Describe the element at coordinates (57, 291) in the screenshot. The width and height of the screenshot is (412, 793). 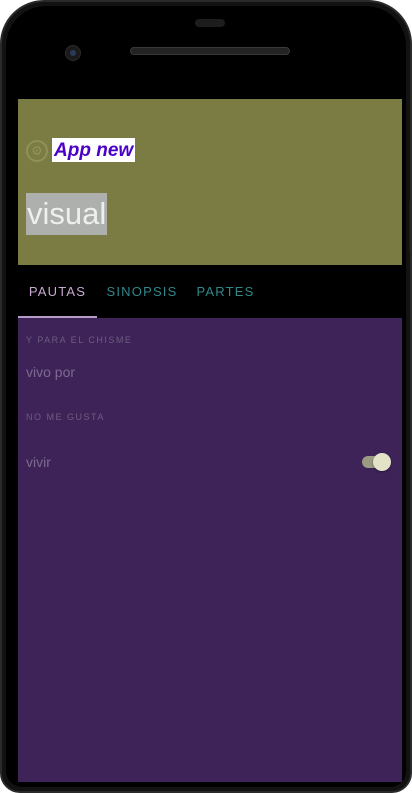
I see `tab-pautas: PAUTAS` at that location.